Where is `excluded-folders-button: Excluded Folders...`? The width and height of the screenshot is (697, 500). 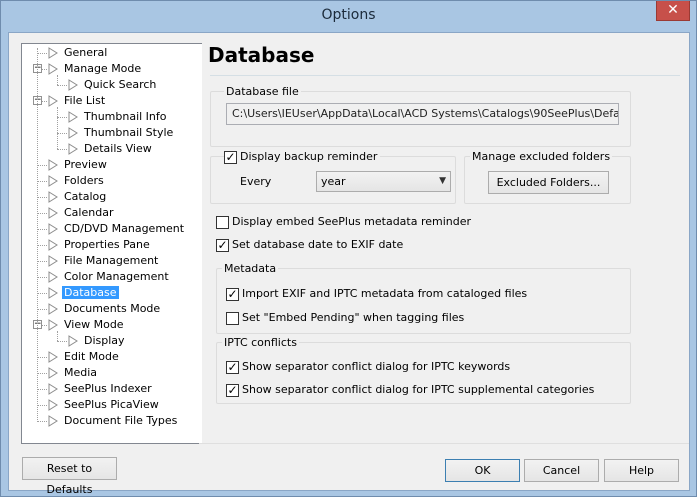 excluded-folders-button: Excluded Folders... is located at coordinates (548, 182).